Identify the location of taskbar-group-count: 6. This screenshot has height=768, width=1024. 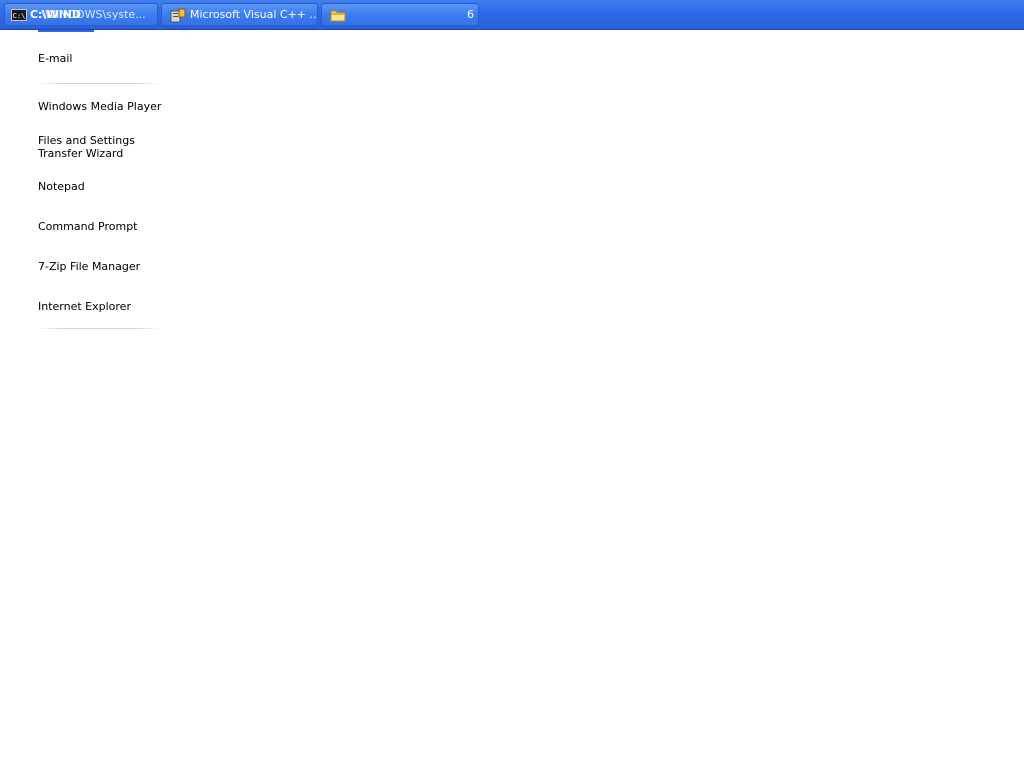
(470, 14).